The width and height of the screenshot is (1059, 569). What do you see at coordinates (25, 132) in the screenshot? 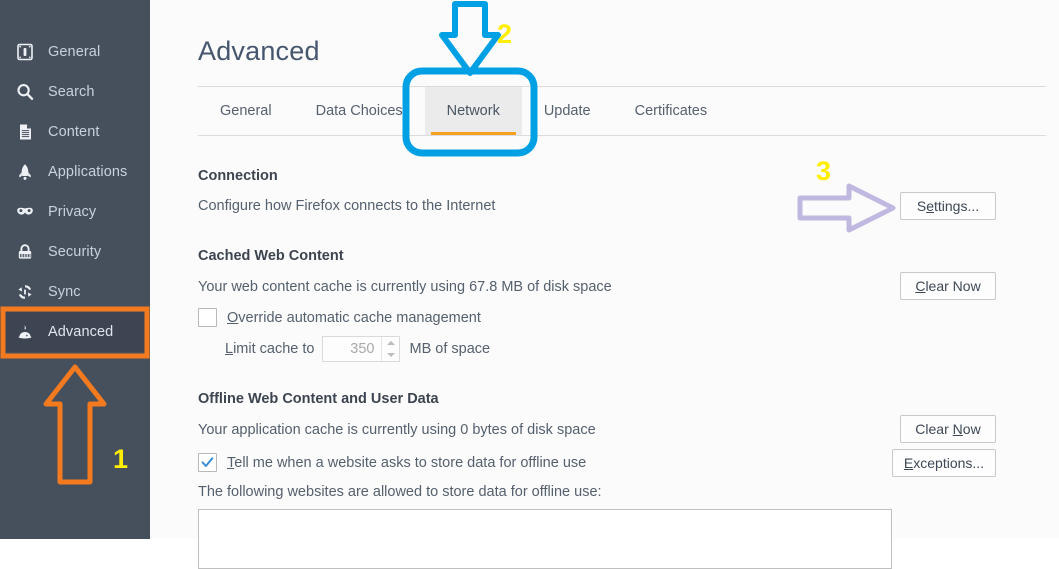
I see `content-page-icon` at bounding box center [25, 132].